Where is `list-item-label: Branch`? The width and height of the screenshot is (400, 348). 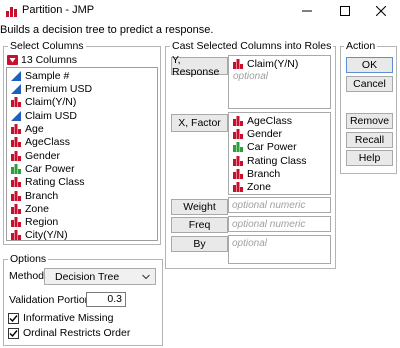 list-item-label: Branch is located at coordinates (264, 174).